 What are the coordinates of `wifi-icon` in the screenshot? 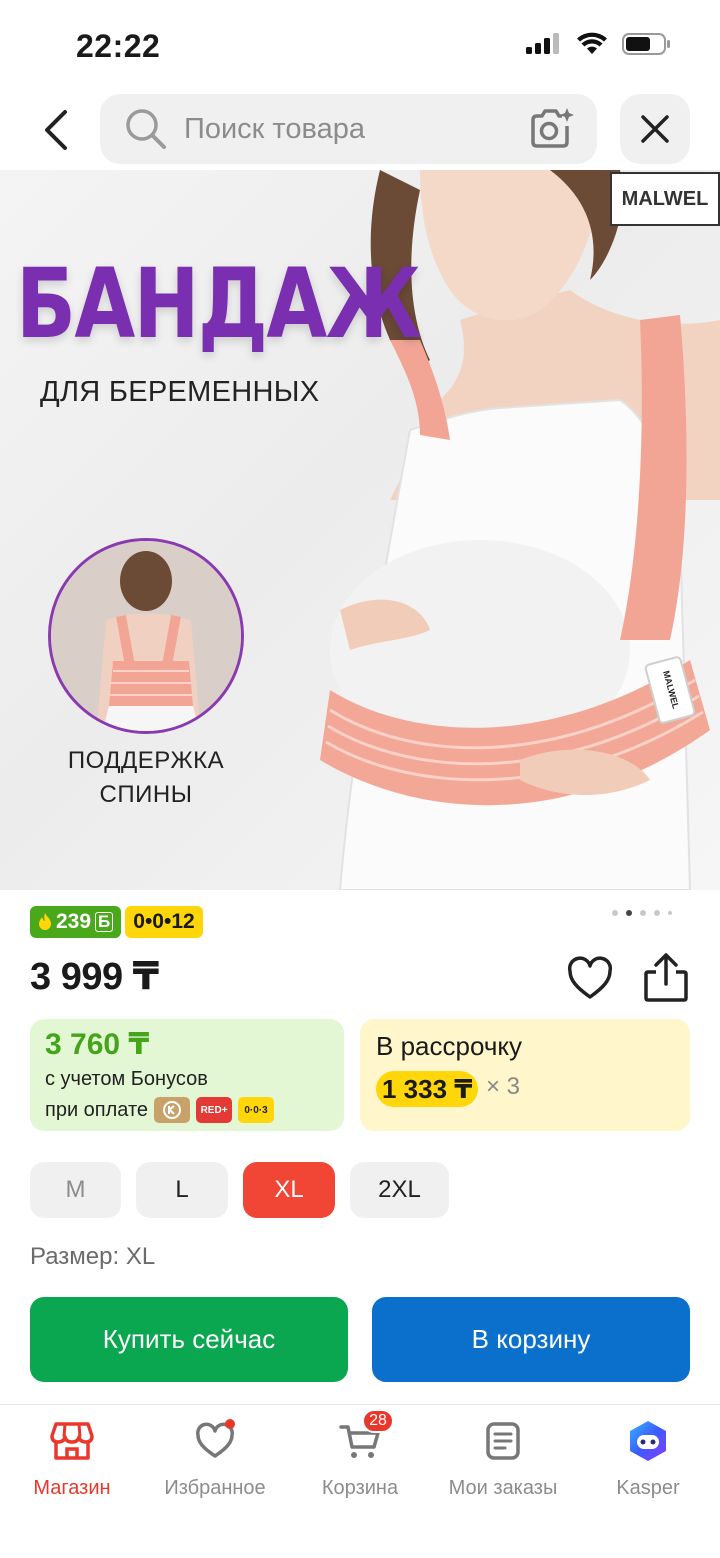 It's located at (592, 43).